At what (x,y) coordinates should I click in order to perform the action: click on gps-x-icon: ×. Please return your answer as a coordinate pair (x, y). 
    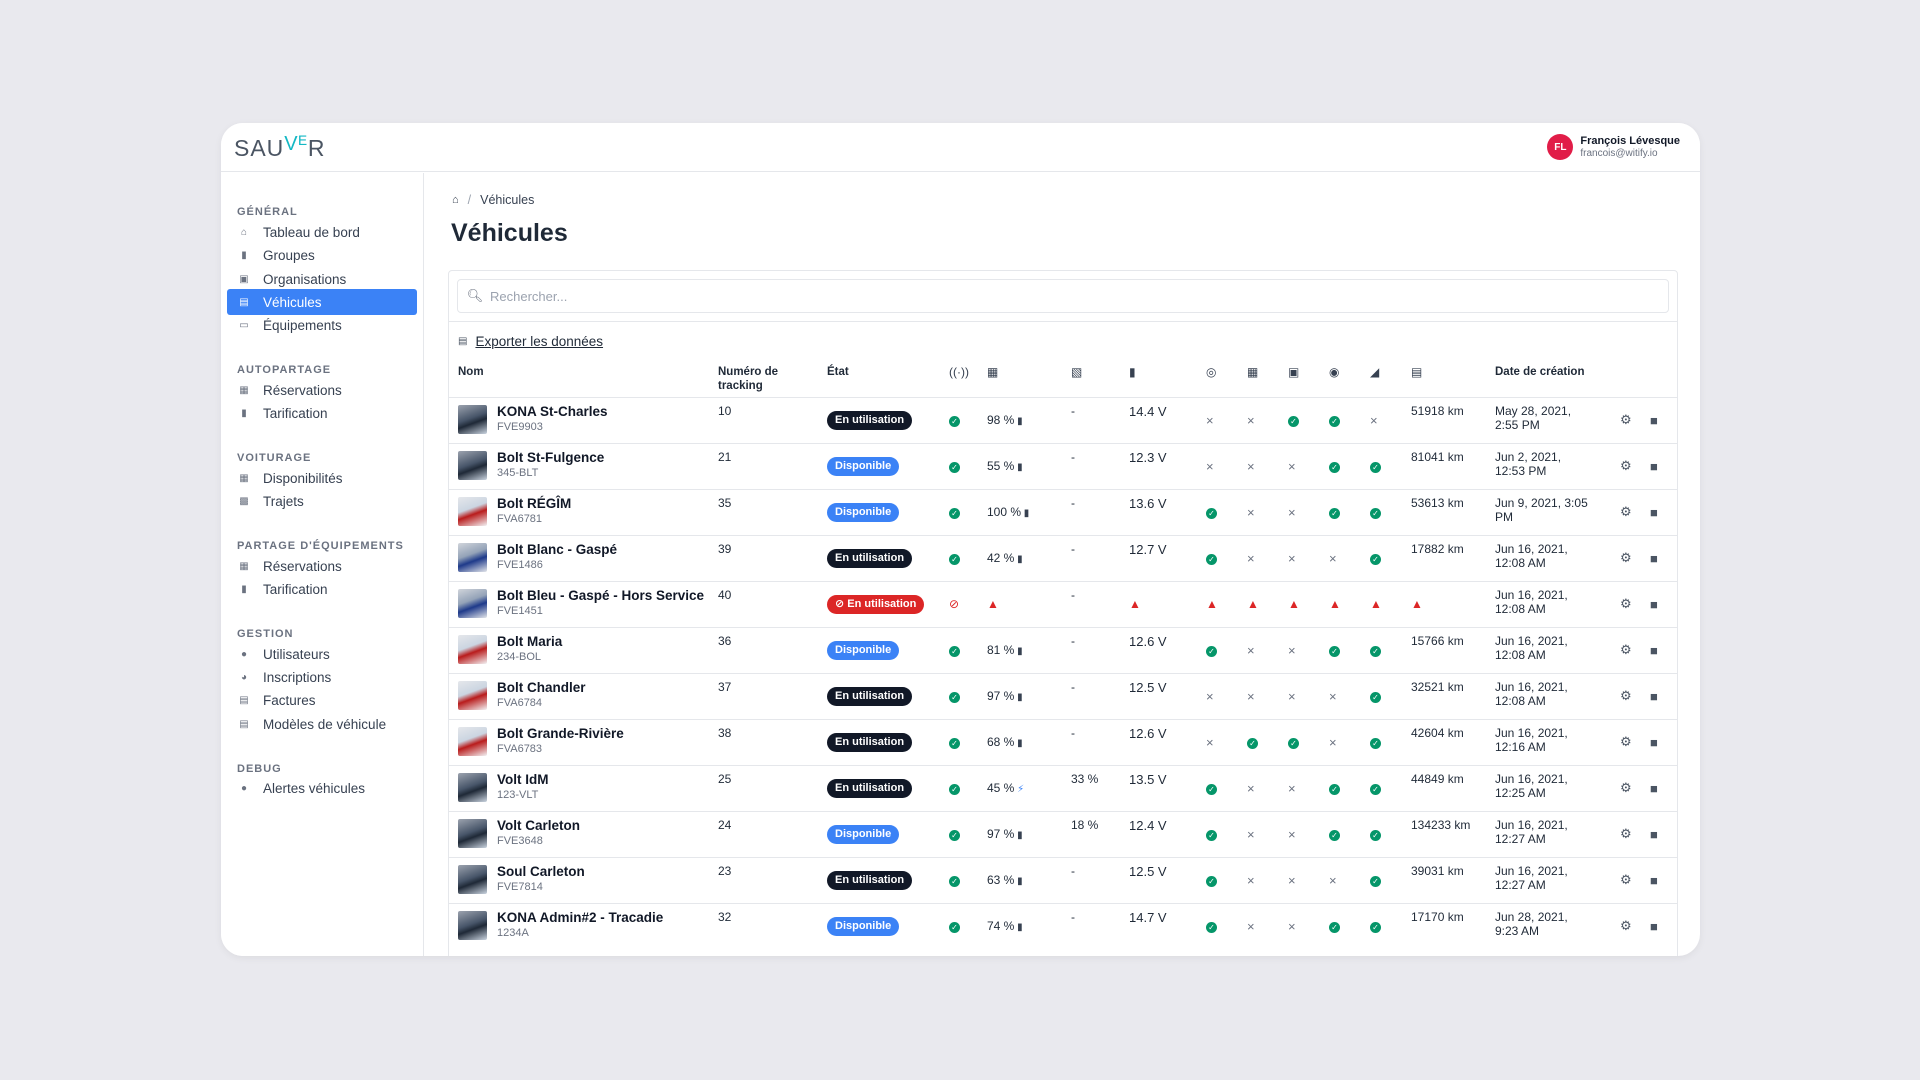
    Looking at the image, I should click on (1210, 466).